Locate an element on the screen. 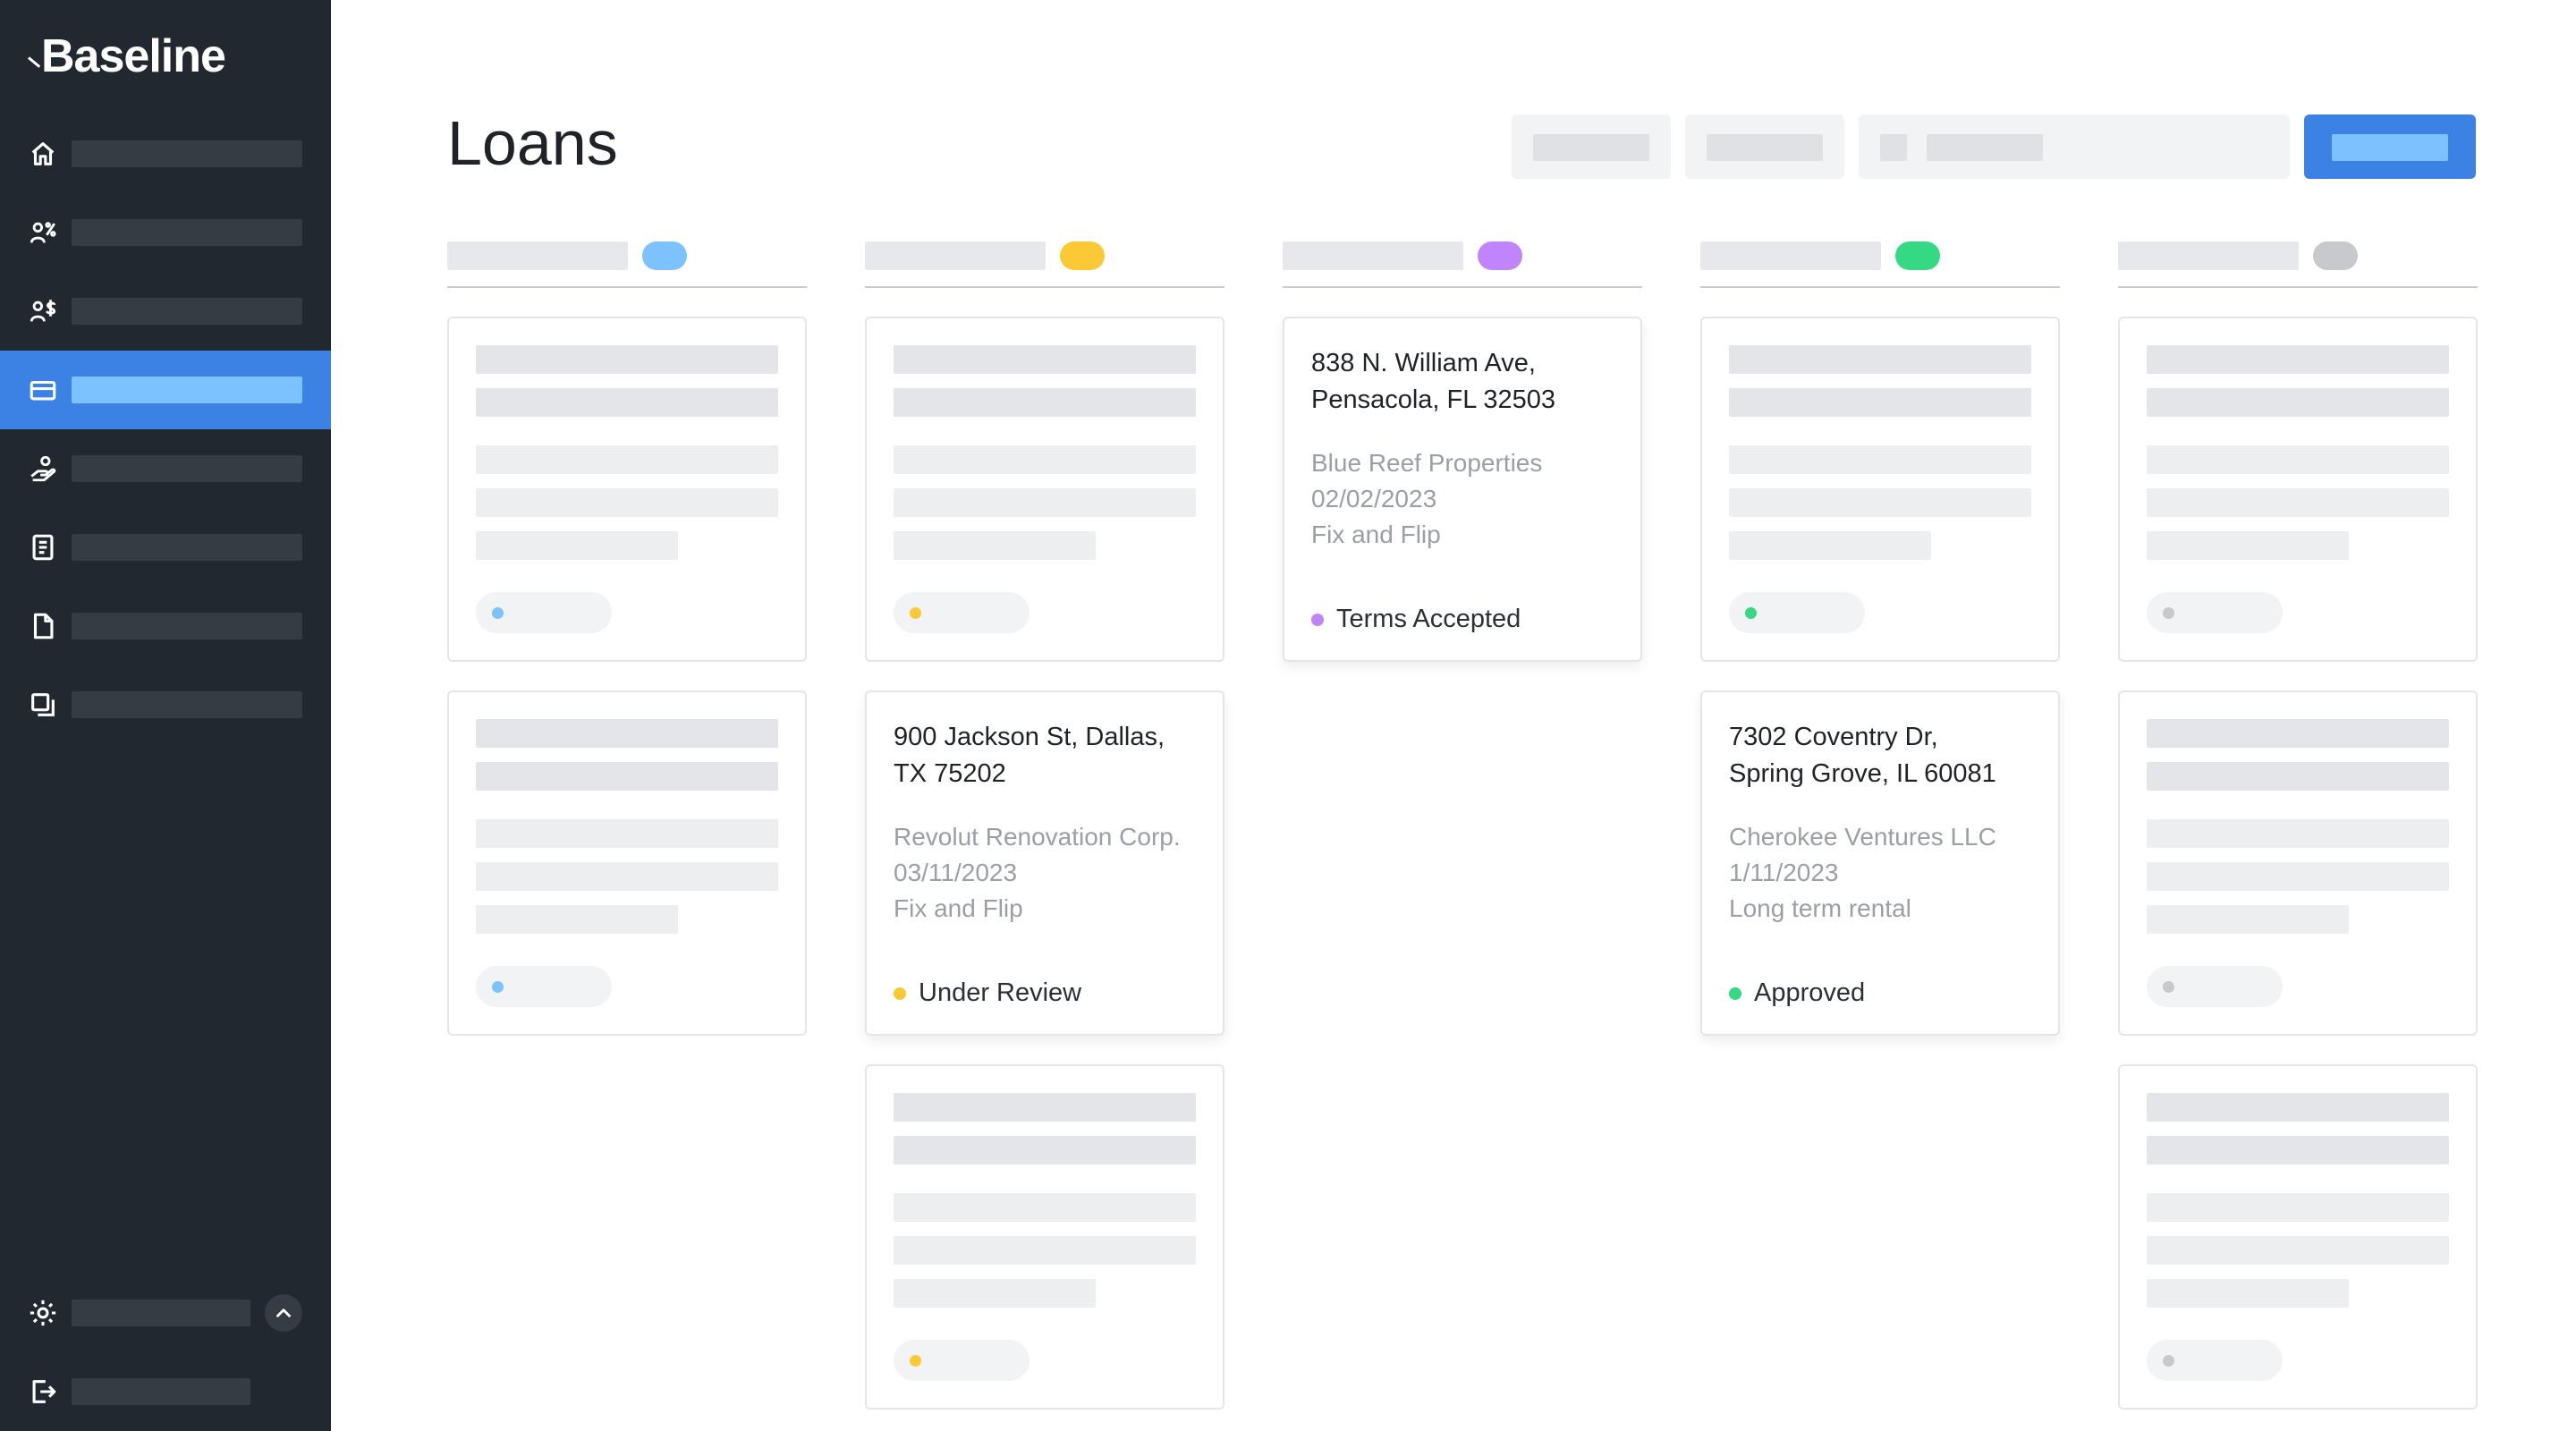  hand-person-icon is located at coordinates (43, 469).